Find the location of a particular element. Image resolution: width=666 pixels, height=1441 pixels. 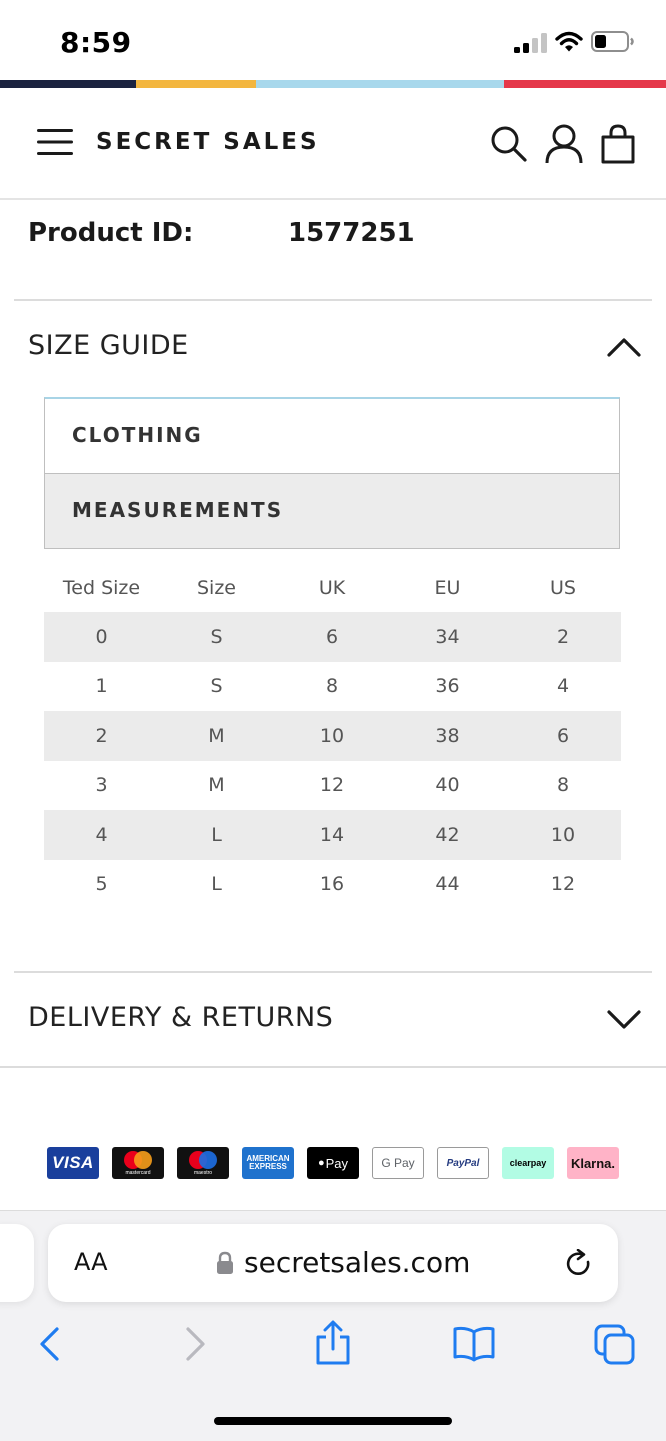

table-row: 1 S 8 36 4 is located at coordinates (332, 687).